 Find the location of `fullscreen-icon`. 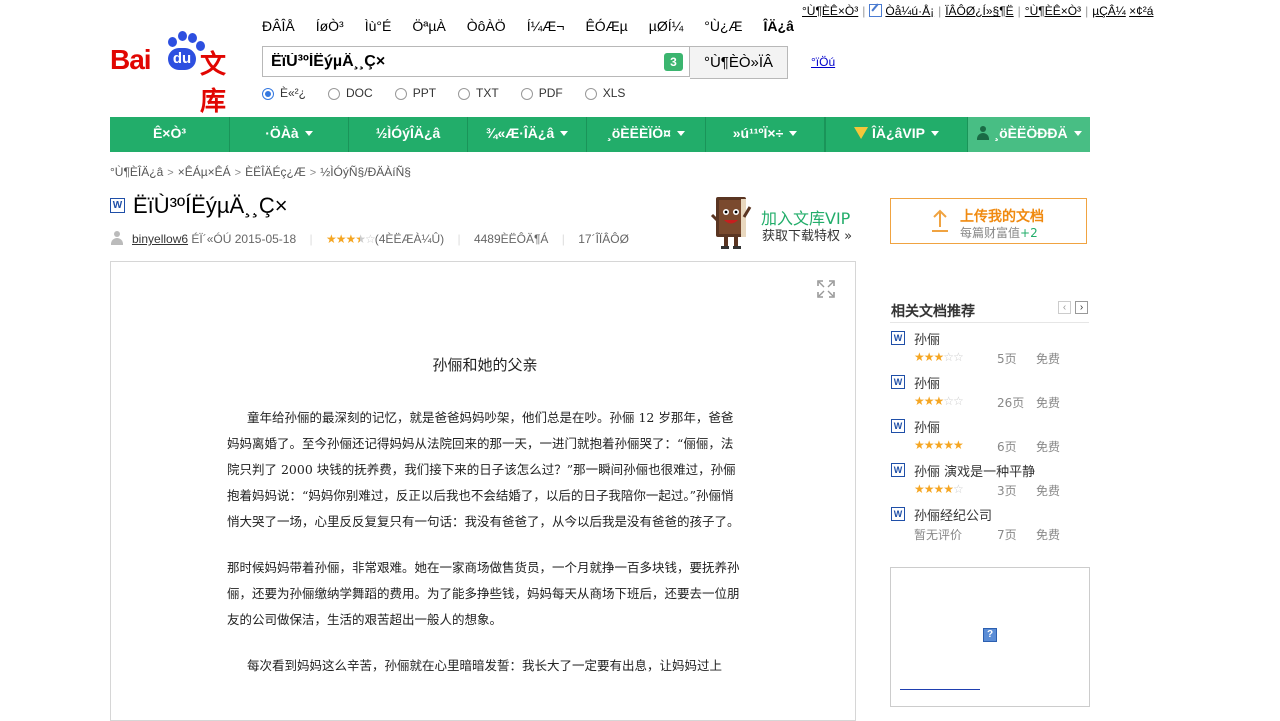

fullscreen-icon is located at coordinates (826, 289).